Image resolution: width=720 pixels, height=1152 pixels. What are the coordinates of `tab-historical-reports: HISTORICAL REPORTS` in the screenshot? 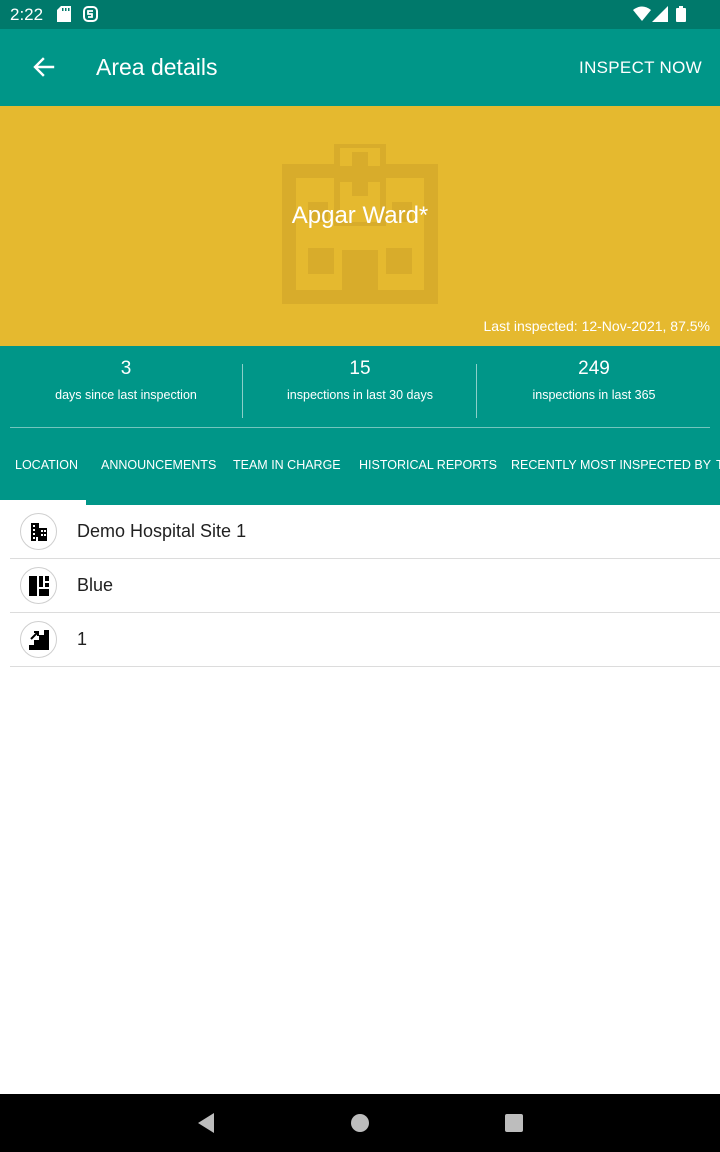 It's located at (428, 465).